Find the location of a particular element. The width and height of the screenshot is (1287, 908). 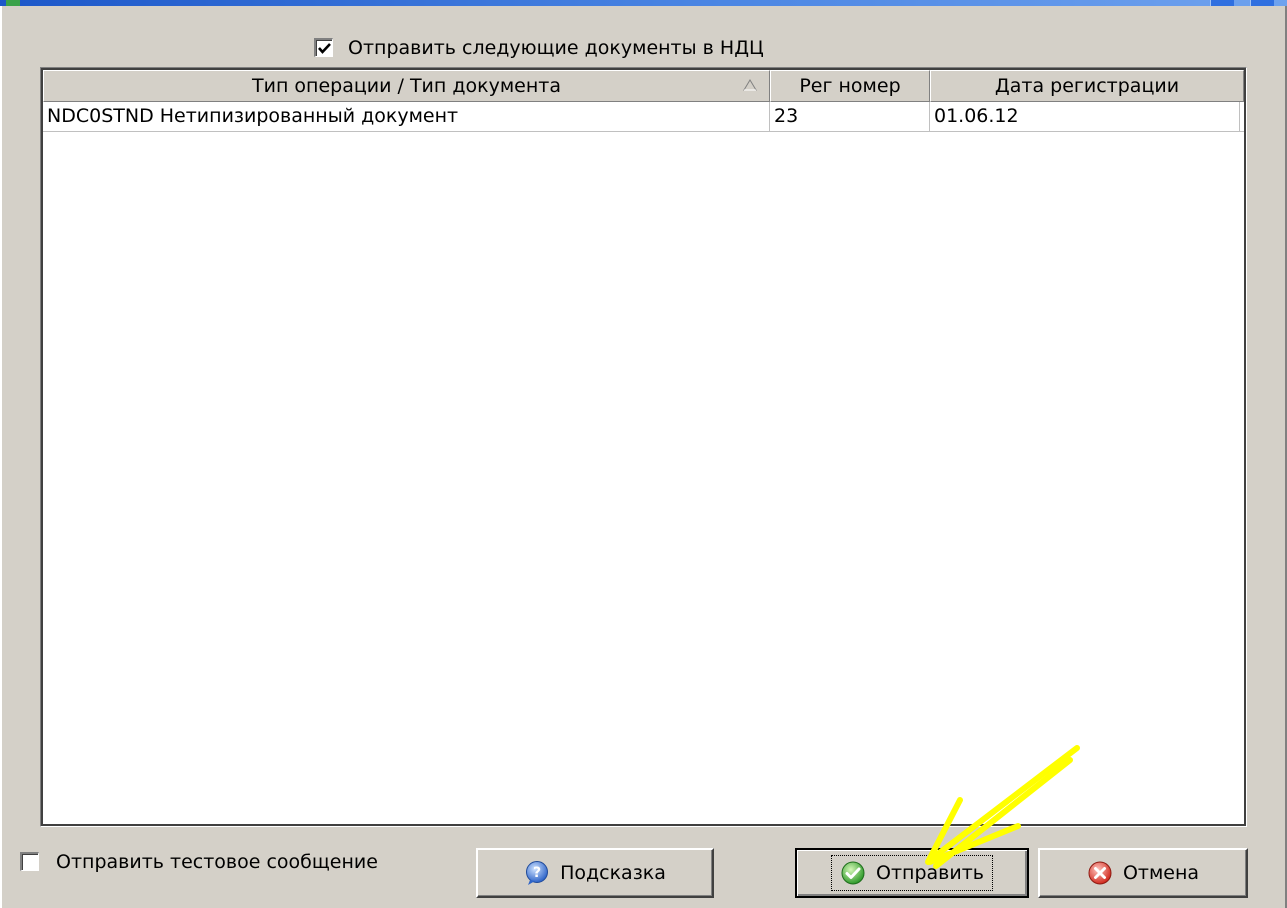

column-header-reg-number: Рег номер is located at coordinates (850, 86).